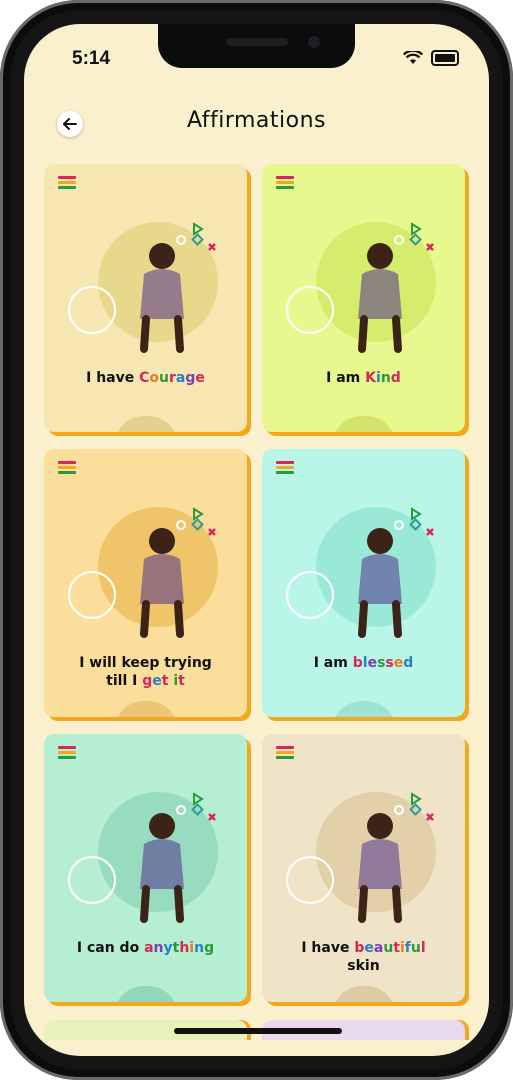 The height and width of the screenshot is (1080, 513). What do you see at coordinates (154, 378) in the screenshot?
I see `caption-letter: o` at bounding box center [154, 378].